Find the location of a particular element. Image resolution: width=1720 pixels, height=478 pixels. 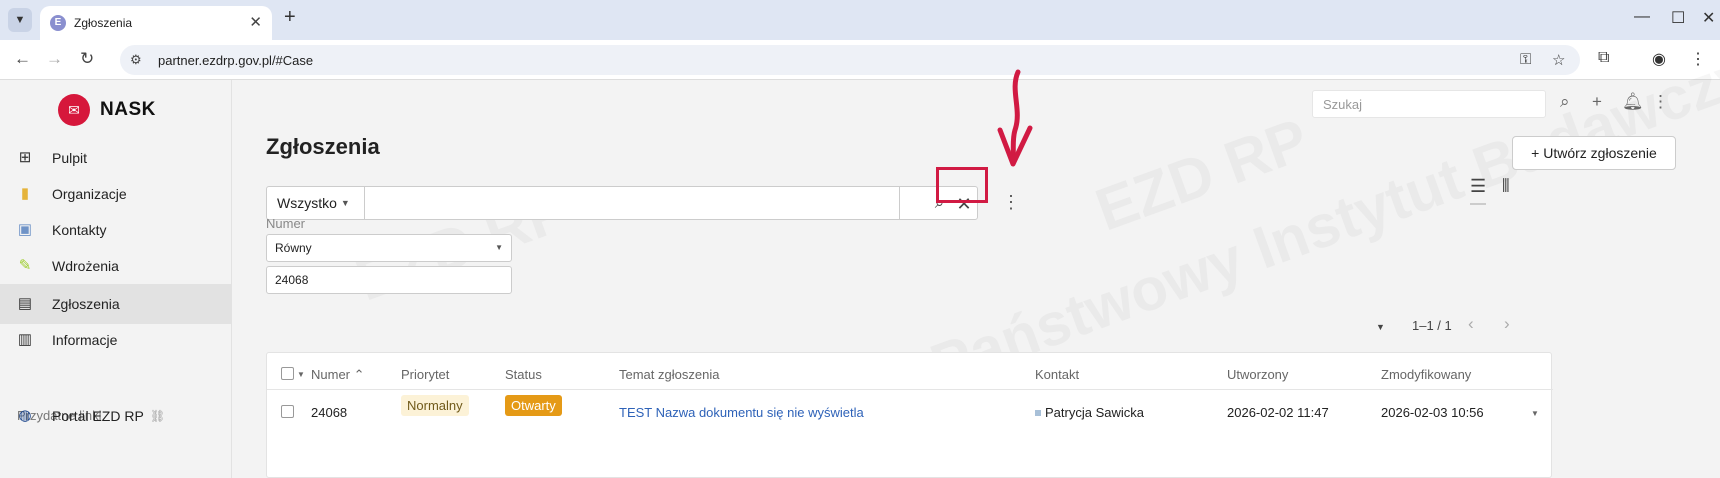

new-tab-icon: + is located at coordinates (290, 17).